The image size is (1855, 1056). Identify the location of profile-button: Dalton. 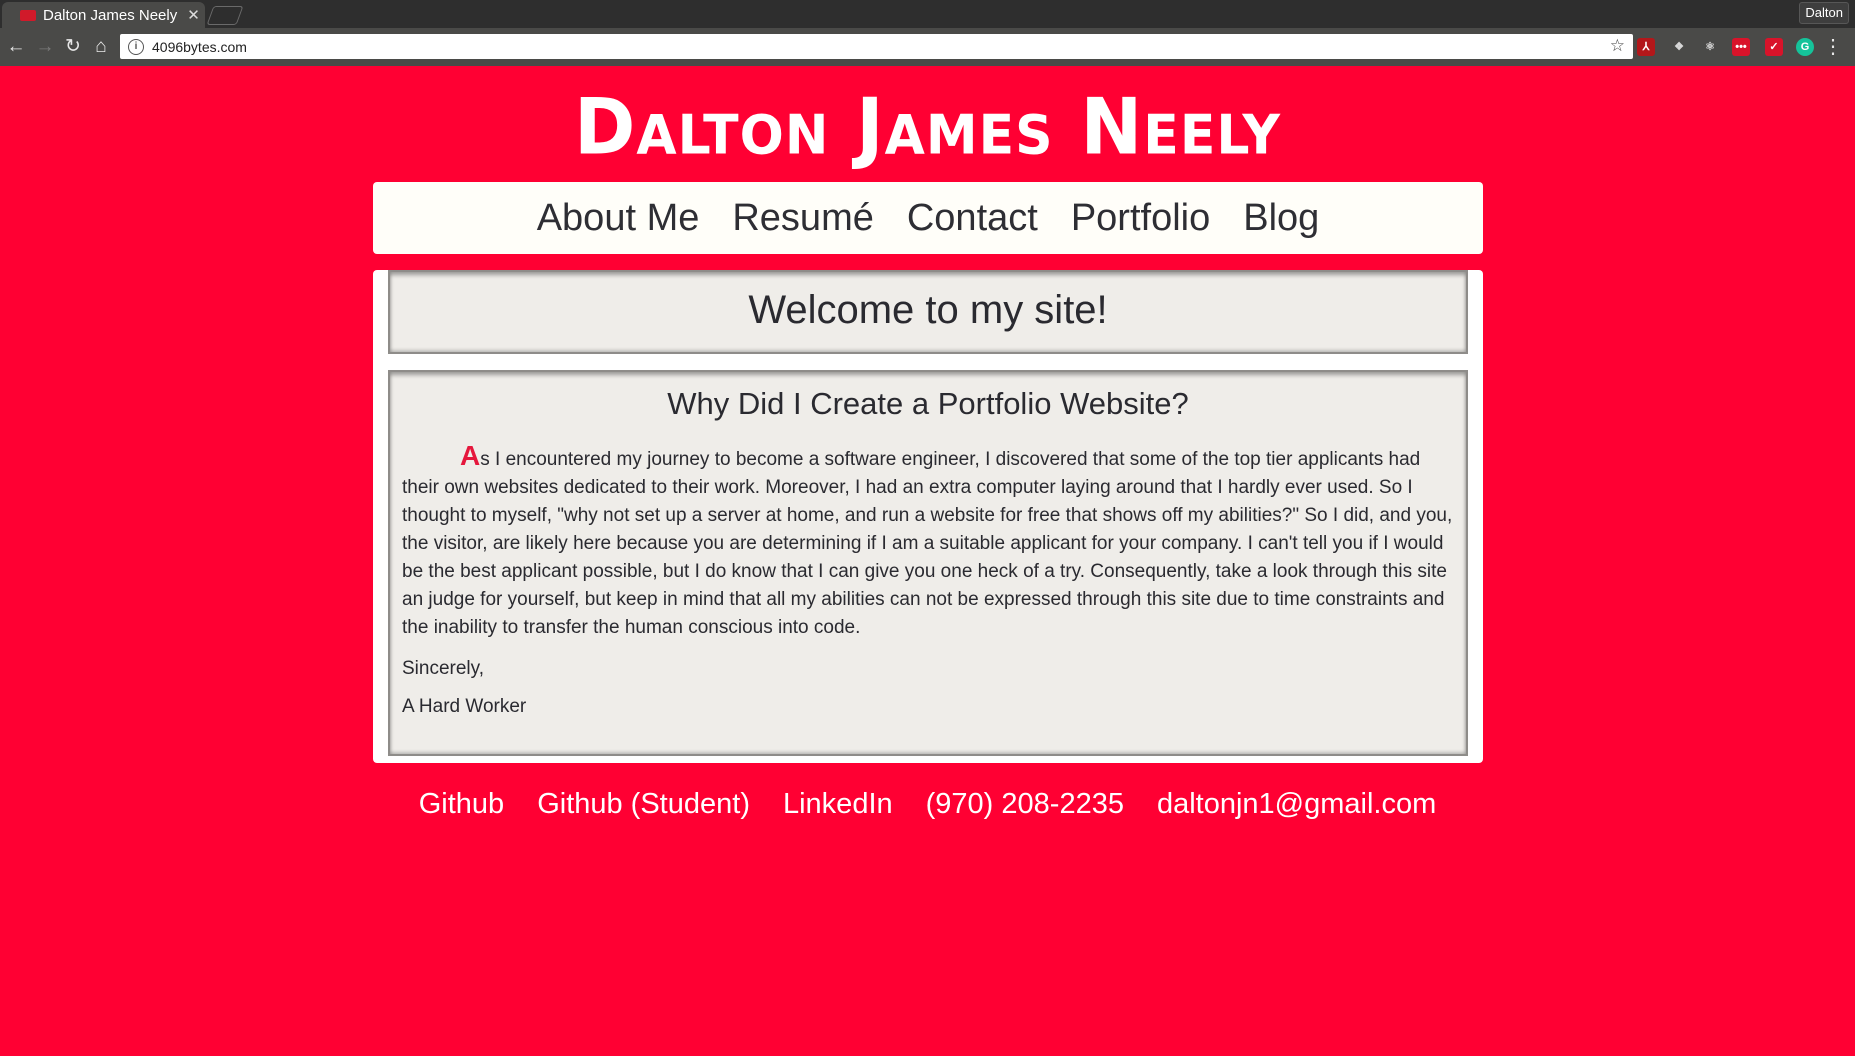
(1824, 13).